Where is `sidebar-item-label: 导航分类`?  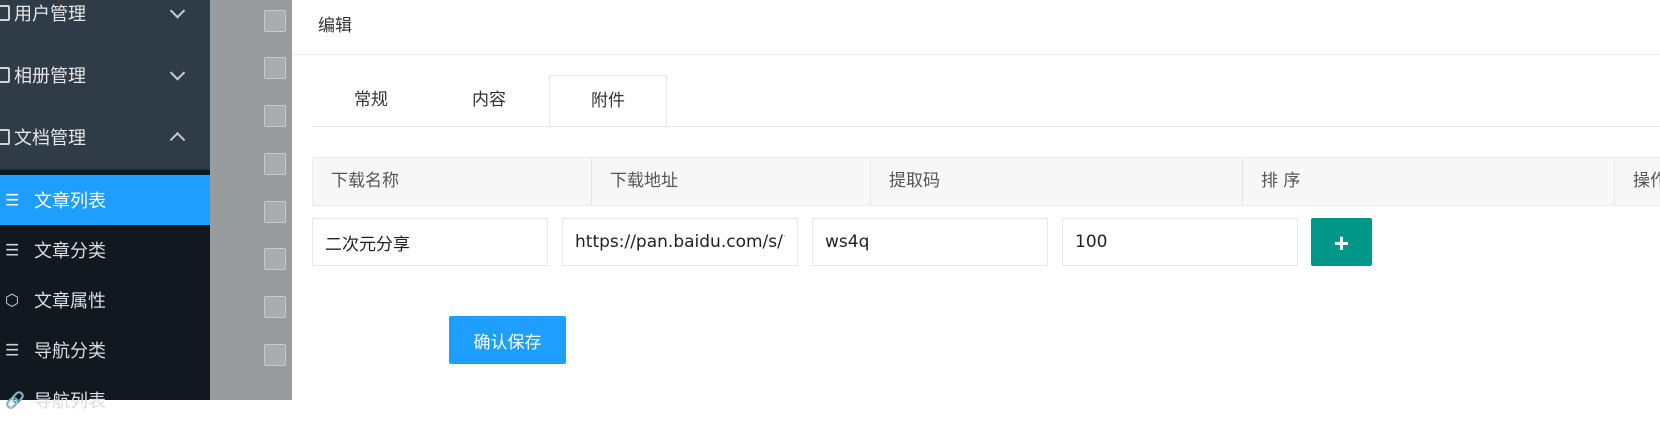
sidebar-item-label: 导航分类 is located at coordinates (70, 351).